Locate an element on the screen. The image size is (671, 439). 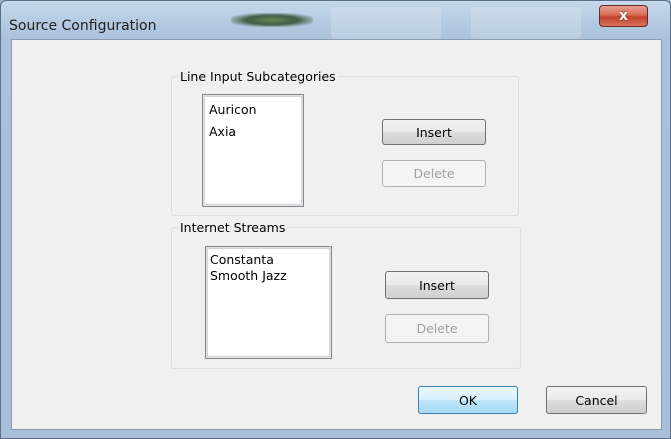
line-input-insert-button: Insert is located at coordinates (434, 132).